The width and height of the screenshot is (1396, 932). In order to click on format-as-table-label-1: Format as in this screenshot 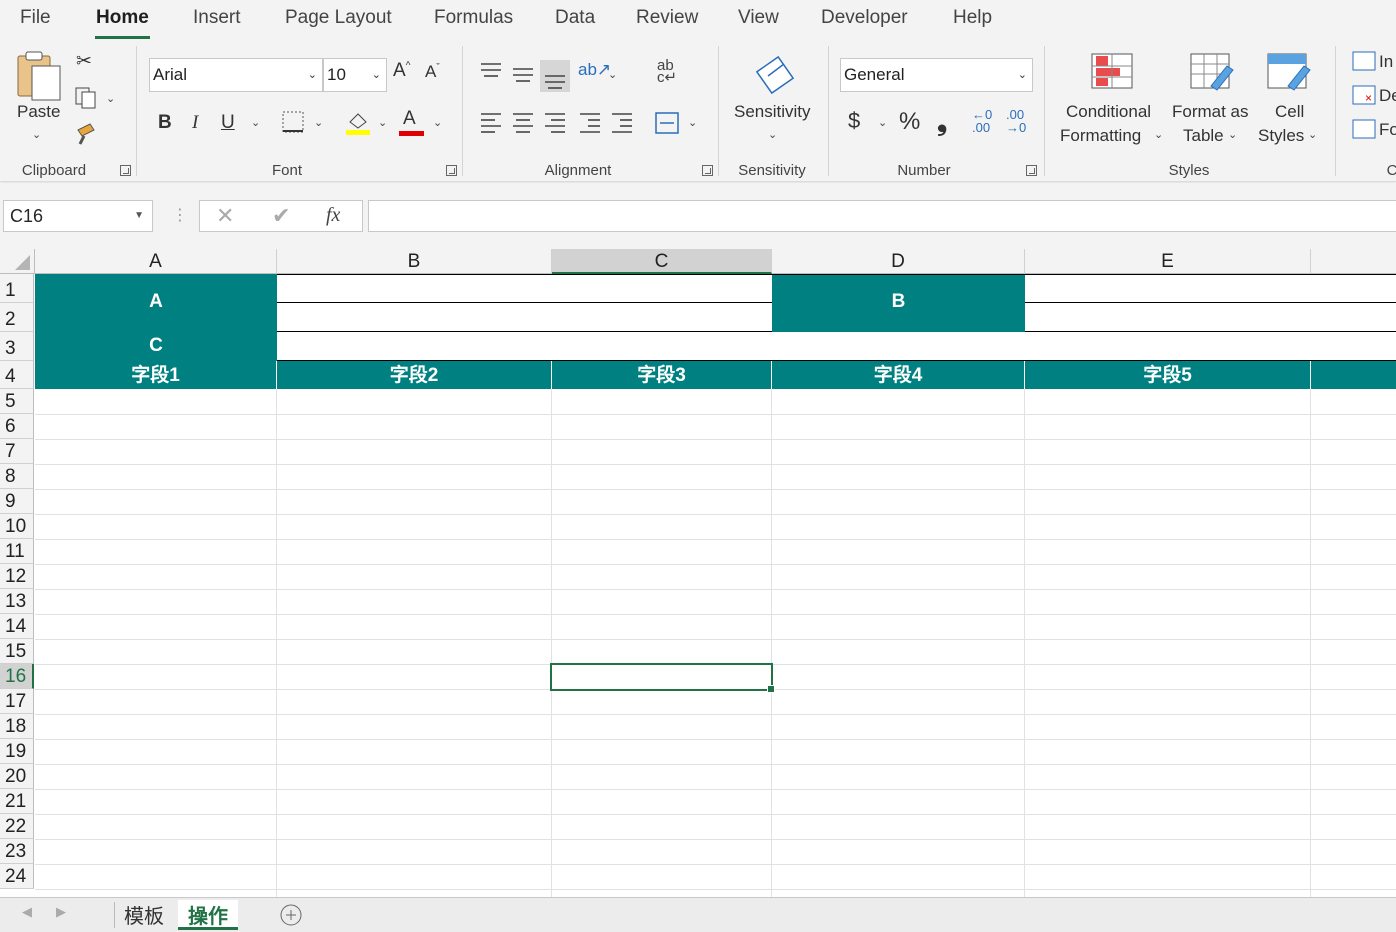, I will do `click(1210, 112)`.